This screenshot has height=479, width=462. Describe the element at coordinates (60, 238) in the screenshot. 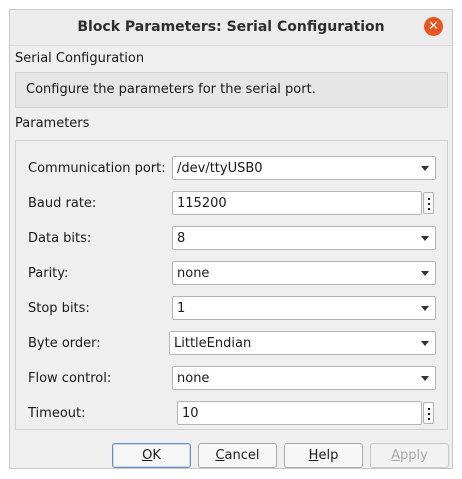

I see `data-bits-label: Data bits:` at that location.